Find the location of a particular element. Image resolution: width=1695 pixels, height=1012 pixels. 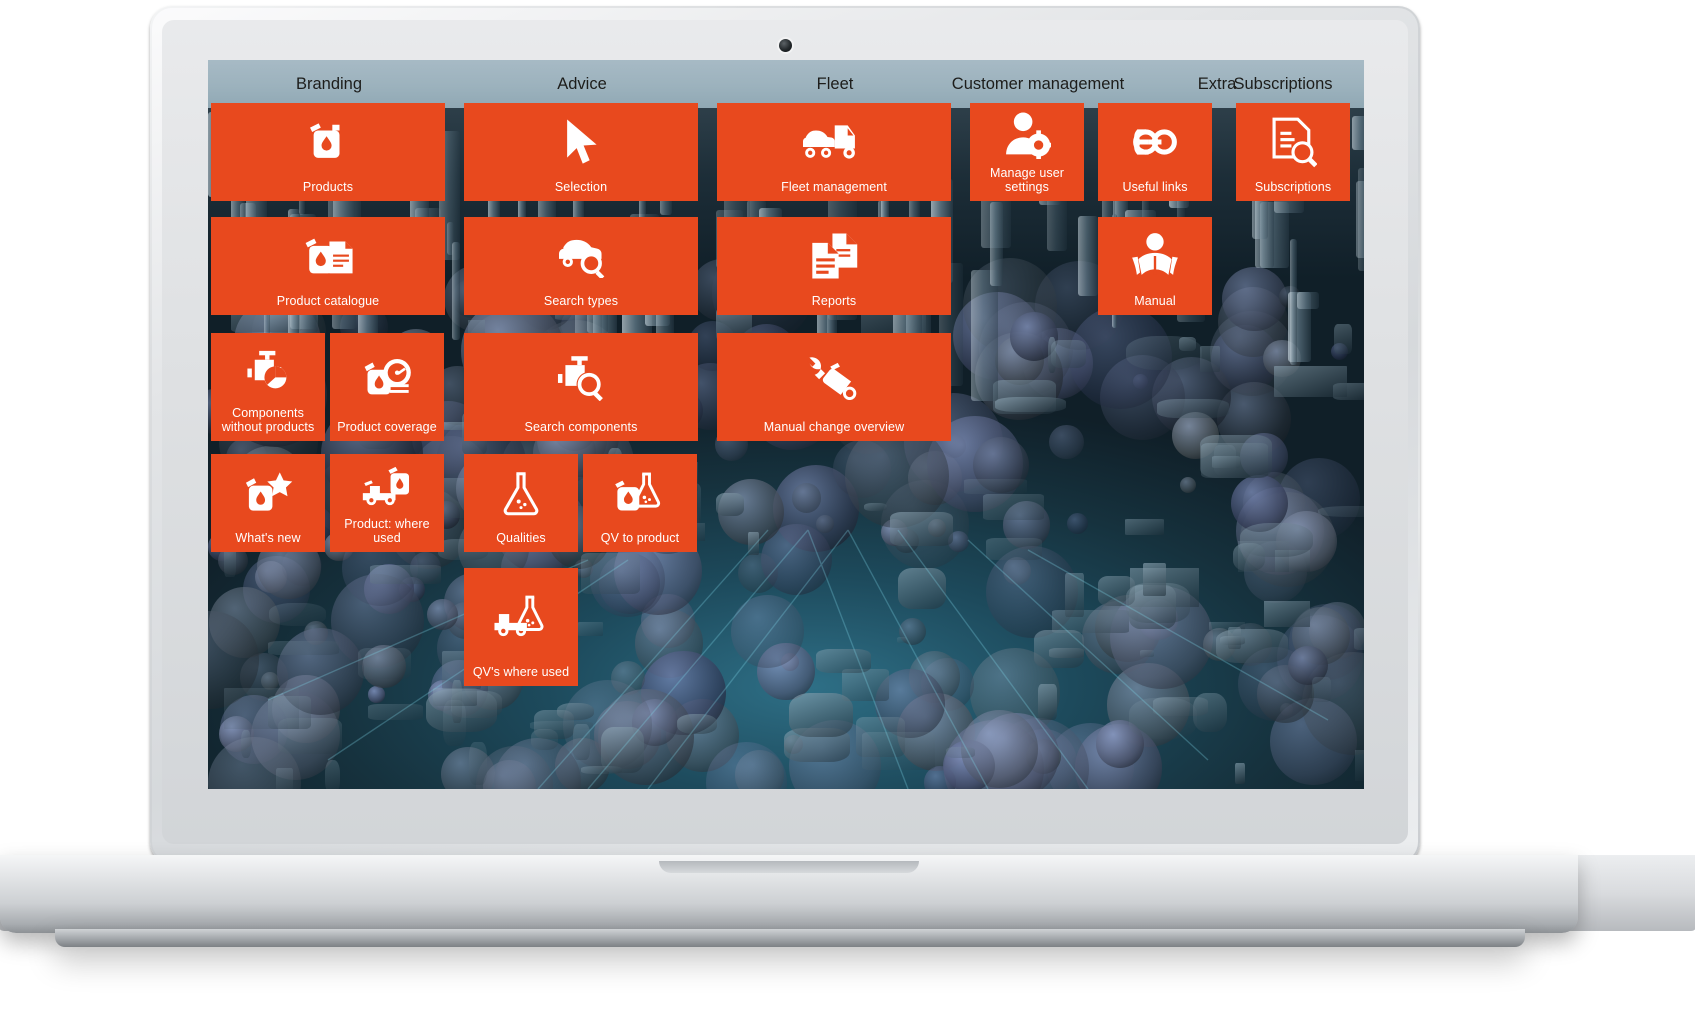

tile-label: Useful links is located at coordinates (1155, 187).